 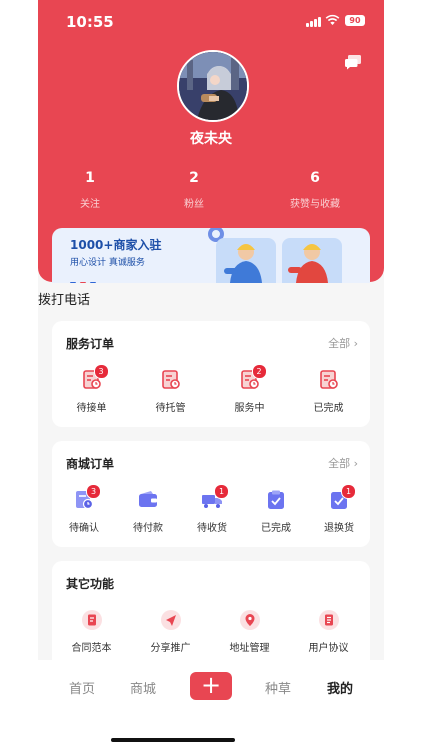 What do you see at coordinates (148, 500) in the screenshot?
I see `wallet-icon` at bounding box center [148, 500].